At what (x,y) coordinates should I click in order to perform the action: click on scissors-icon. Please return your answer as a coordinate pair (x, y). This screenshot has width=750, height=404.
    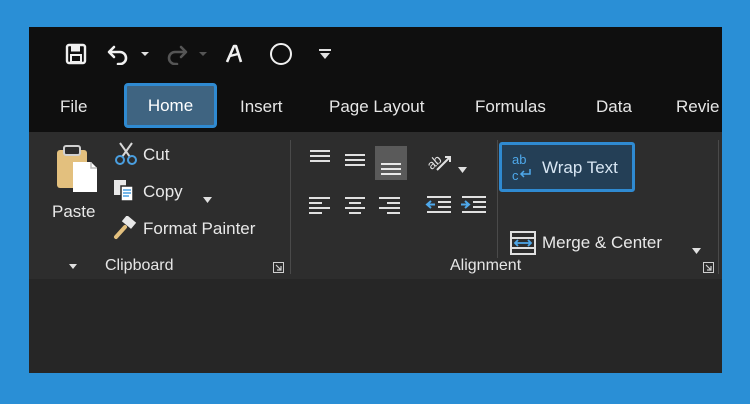
    Looking at the image, I should click on (126, 156).